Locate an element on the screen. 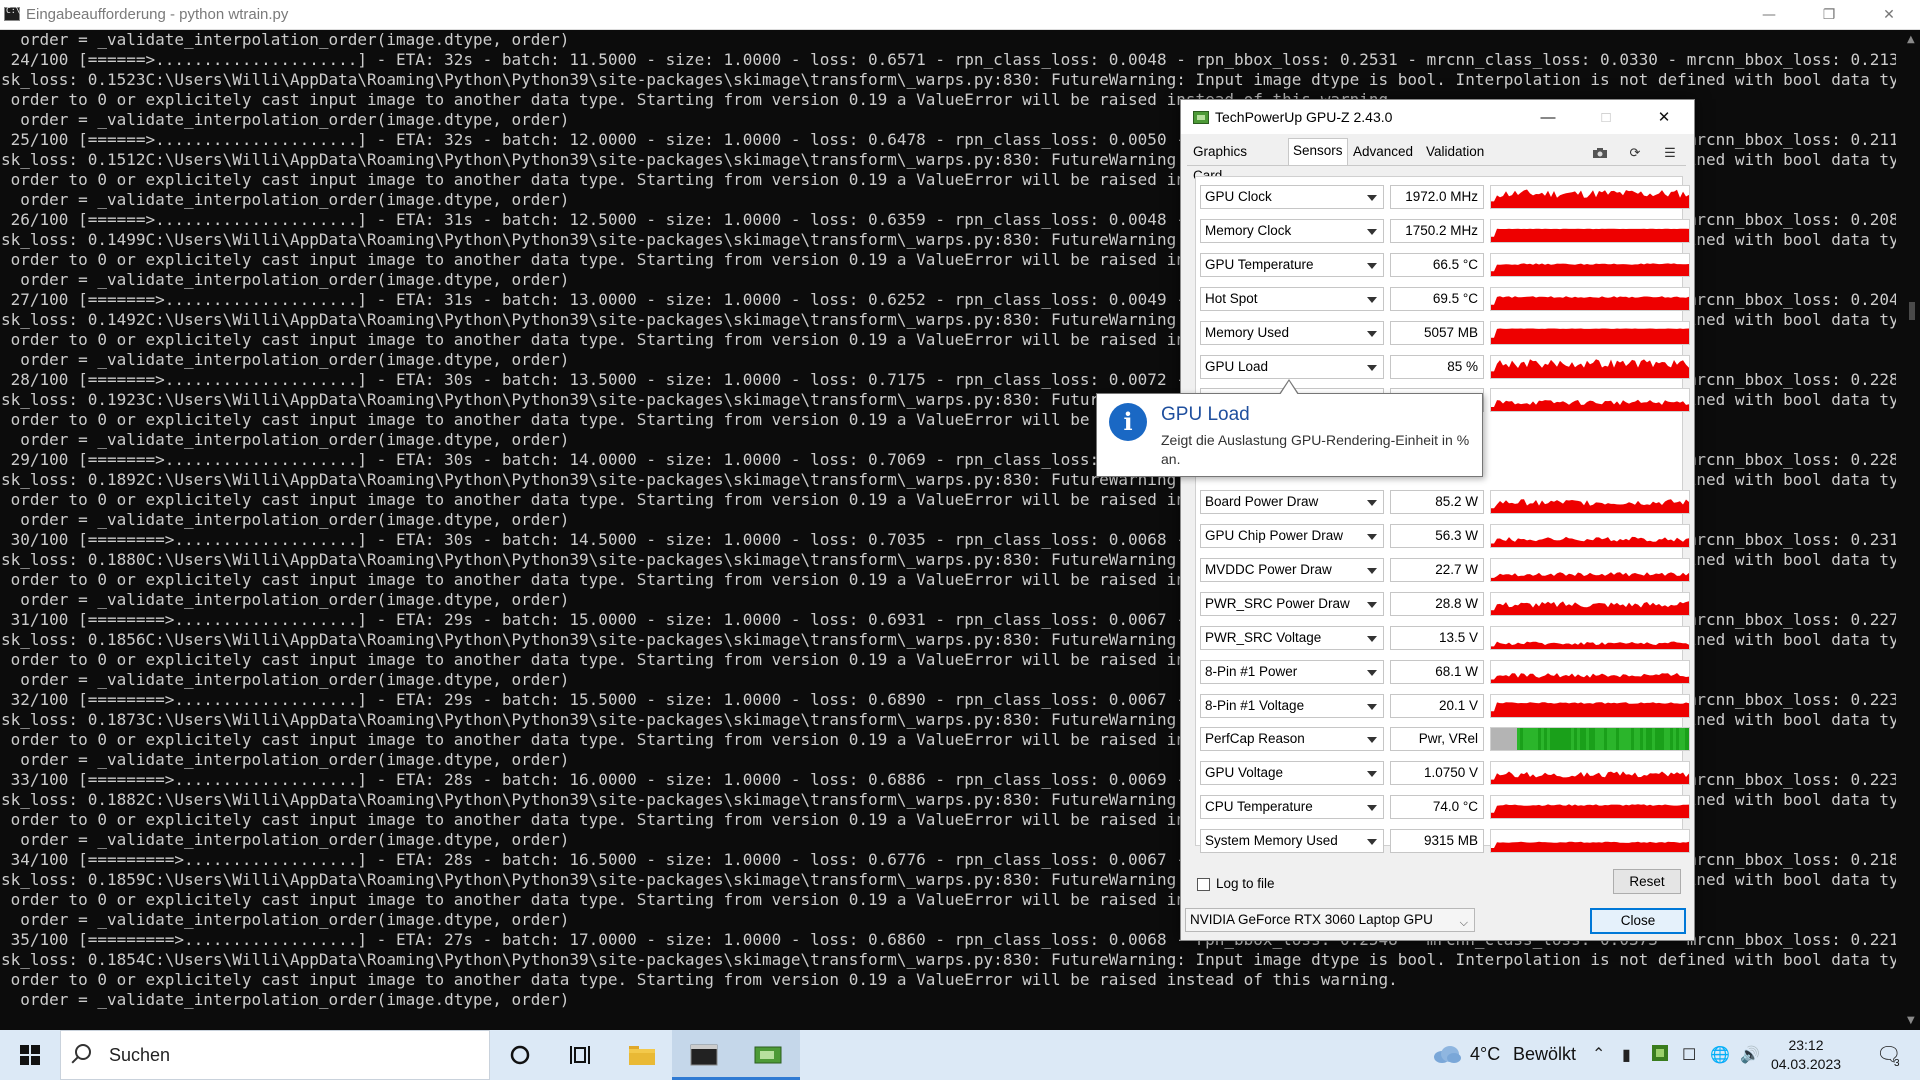  menu-icon: ☰ is located at coordinates (1670, 153).